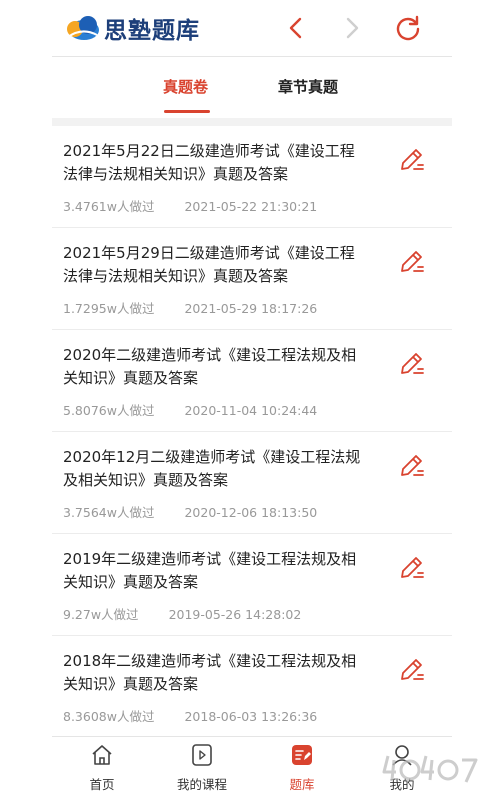 The image size is (480, 800). Describe the element at coordinates (302, 784) in the screenshot. I see `tabbar-question-bank-label: 题库` at that location.